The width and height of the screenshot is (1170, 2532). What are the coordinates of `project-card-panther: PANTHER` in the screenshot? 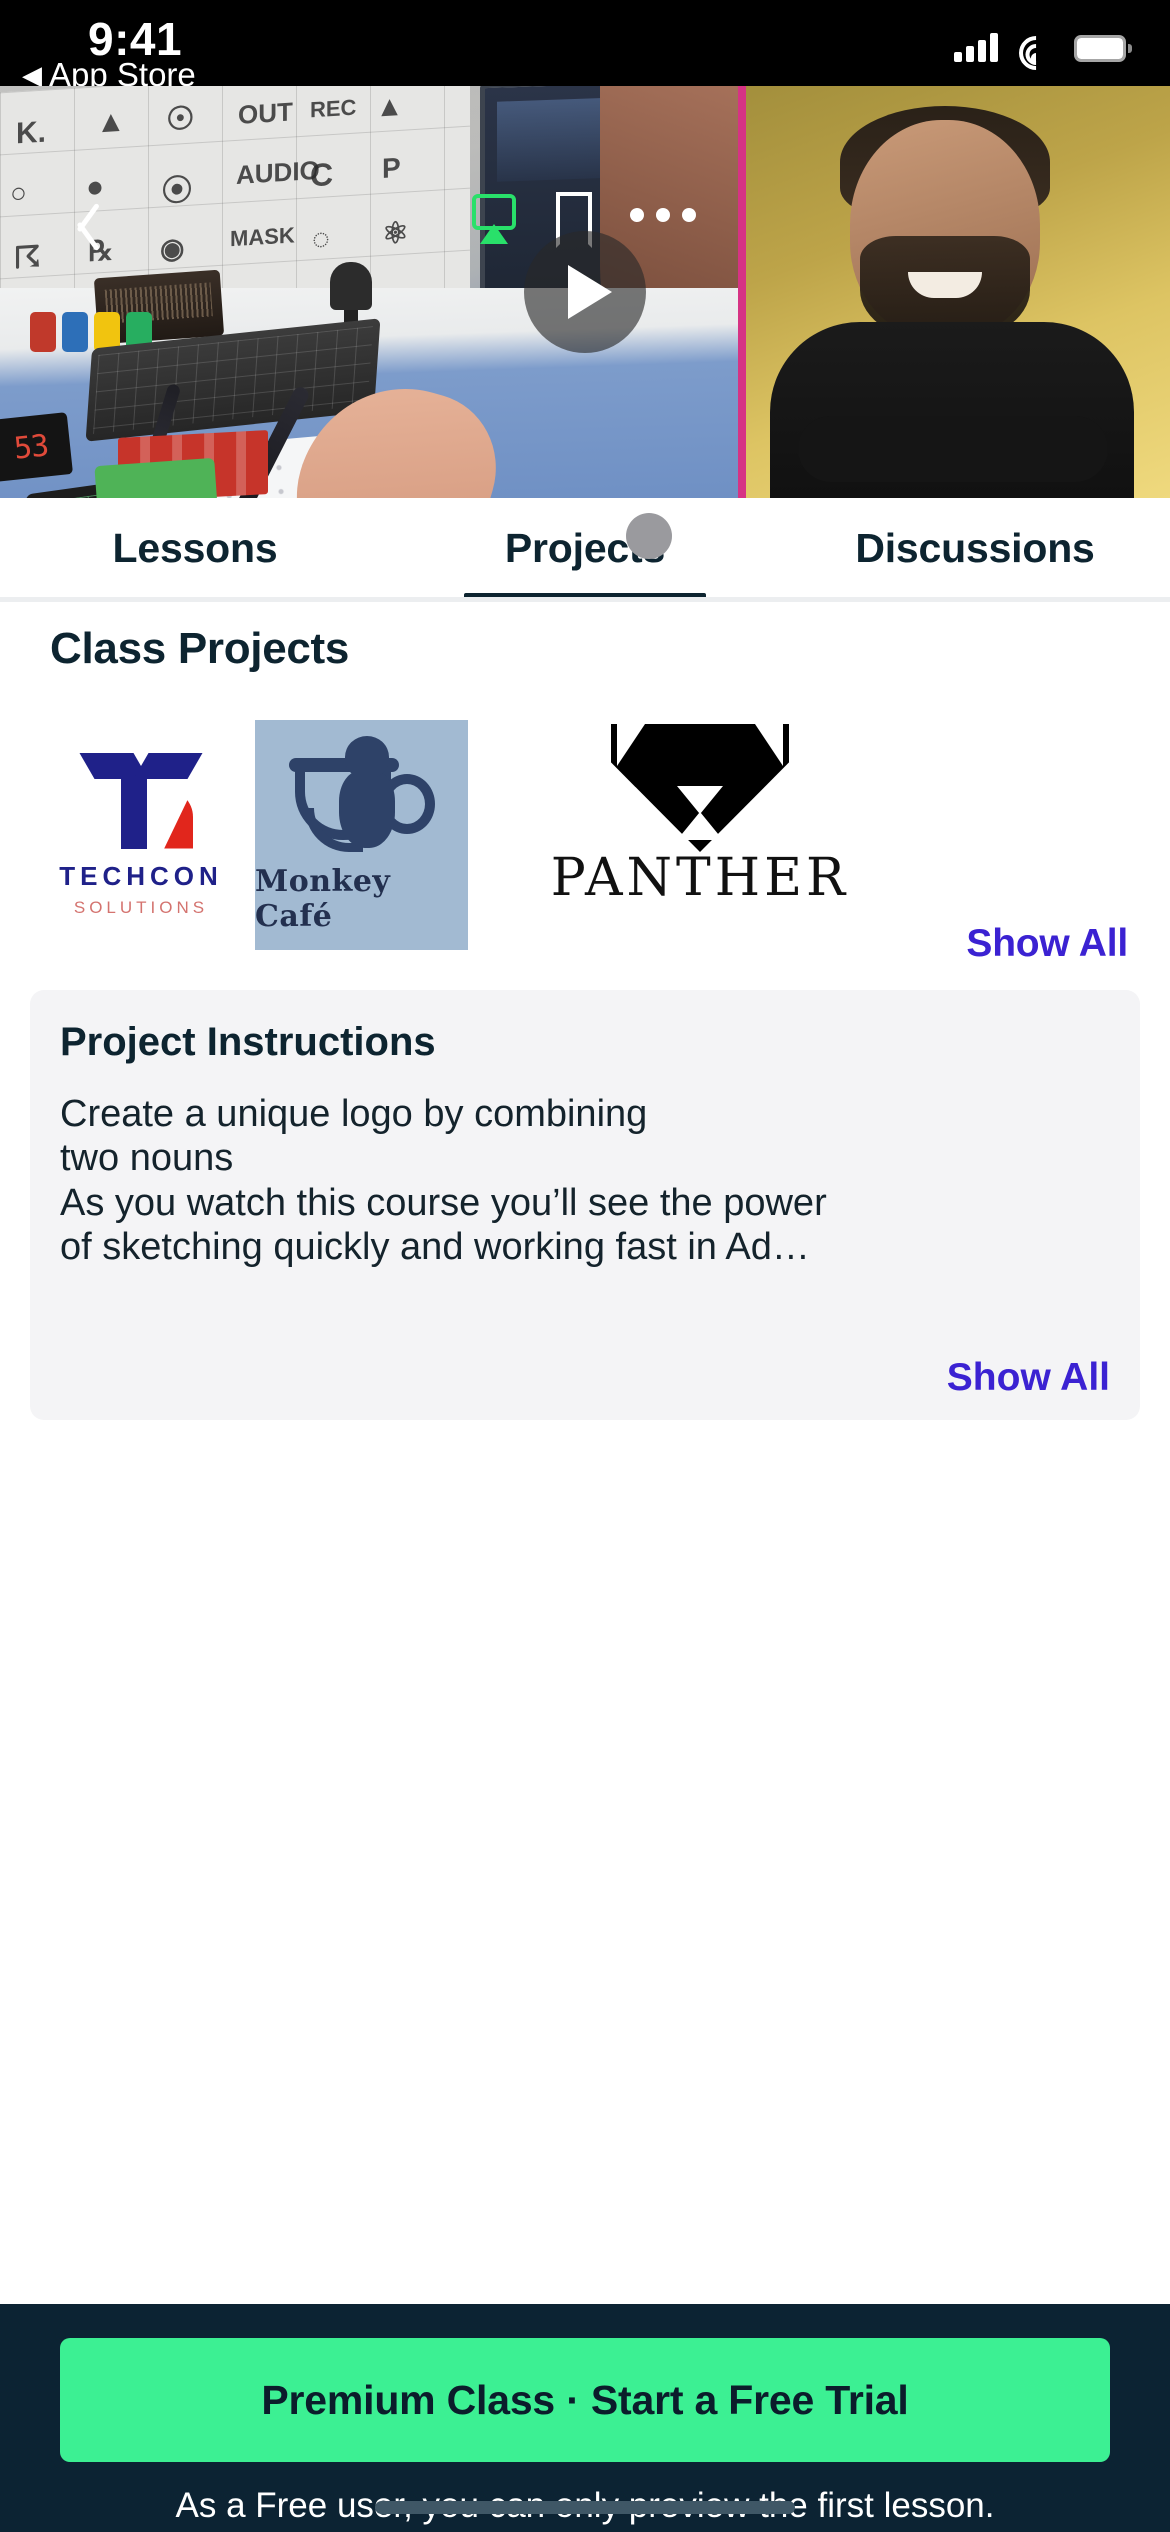 It's located at (700, 835).